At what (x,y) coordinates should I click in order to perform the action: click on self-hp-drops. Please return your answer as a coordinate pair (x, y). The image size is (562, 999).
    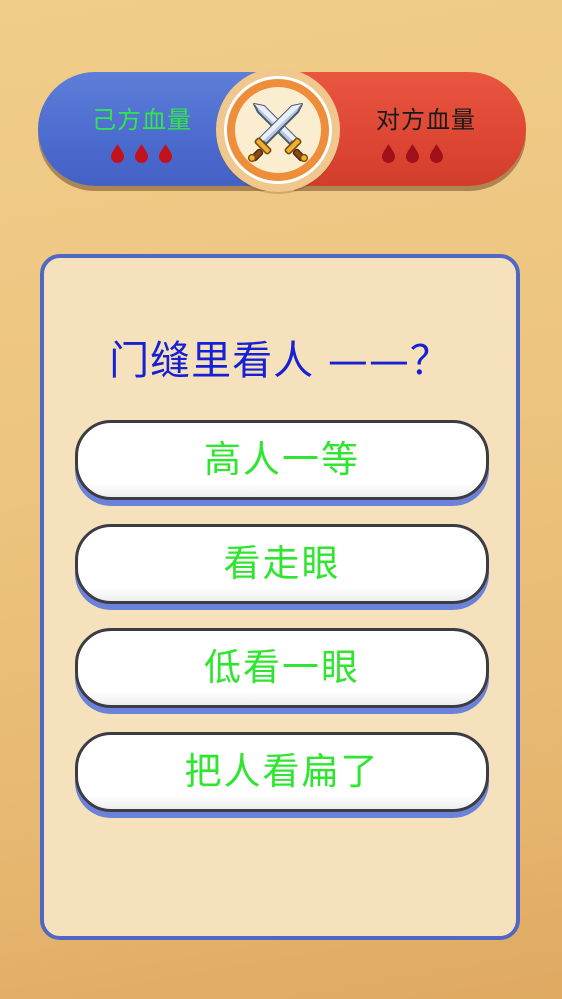
    Looking at the image, I should click on (141, 153).